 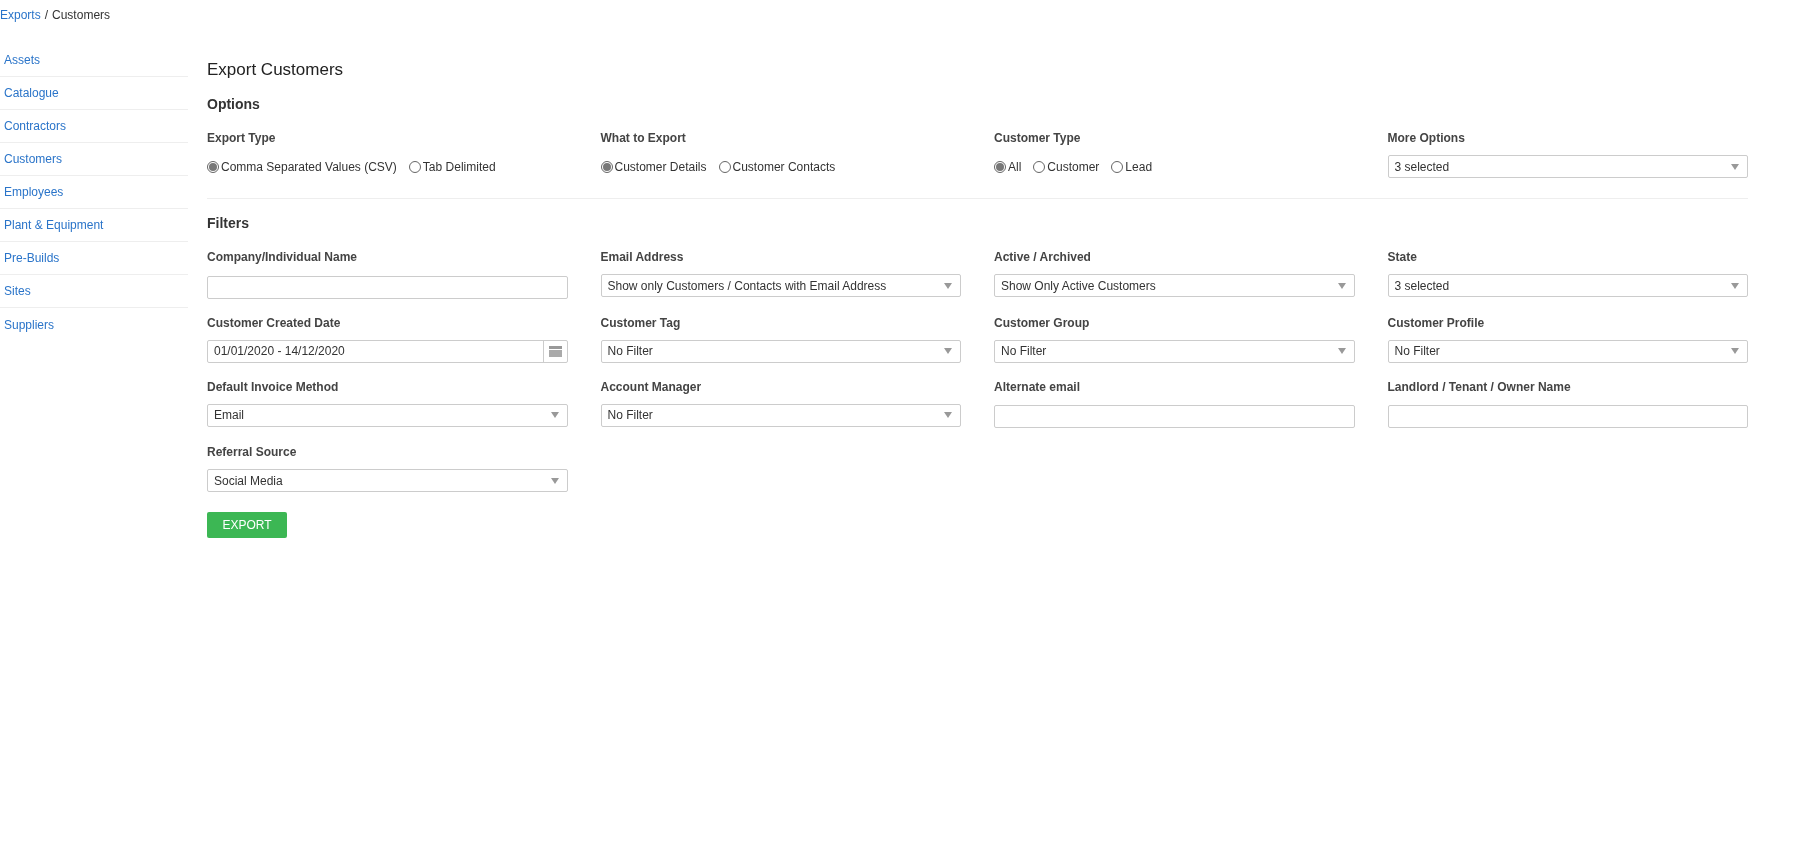 I want to click on field-label: Customer Type, so click(x=1038, y=138).